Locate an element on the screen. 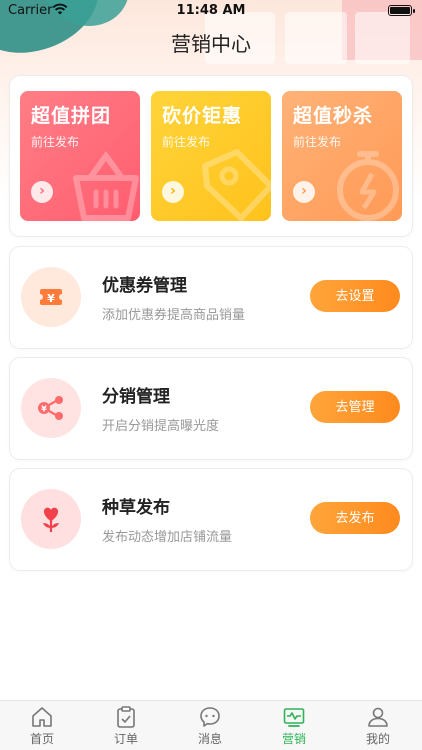  tab-bar: 首页 订单 消息 营销 我的 is located at coordinates (211, 725).